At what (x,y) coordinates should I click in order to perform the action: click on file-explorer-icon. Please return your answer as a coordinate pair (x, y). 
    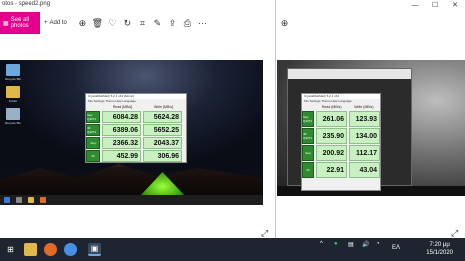
    Looking at the image, I should click on (30, 249).